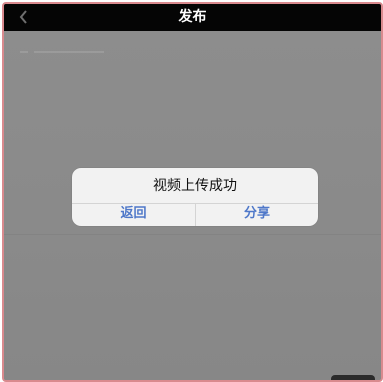 Image resolution: width=383 pixels, height=382 pixels. I want to click on nav-bar: 发布, so click(192, 17).